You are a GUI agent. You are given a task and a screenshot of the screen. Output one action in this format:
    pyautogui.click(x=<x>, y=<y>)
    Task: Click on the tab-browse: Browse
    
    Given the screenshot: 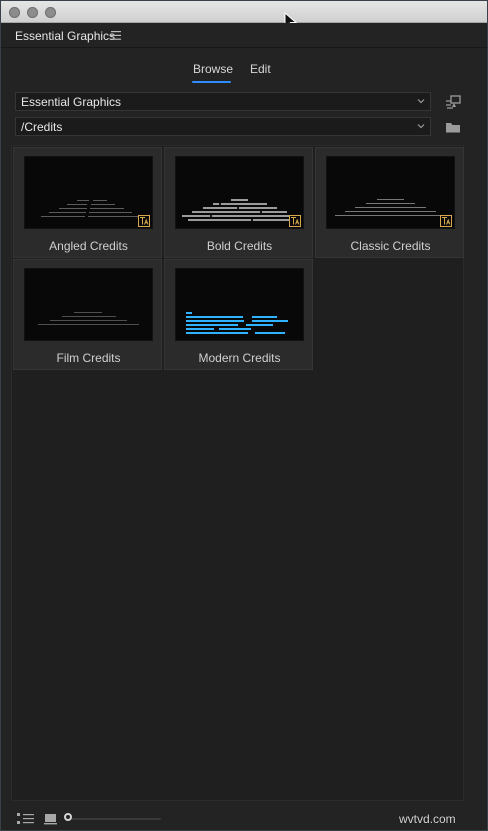 What is the action you would take?
    pyautogui.click(x=213, y=69)
    